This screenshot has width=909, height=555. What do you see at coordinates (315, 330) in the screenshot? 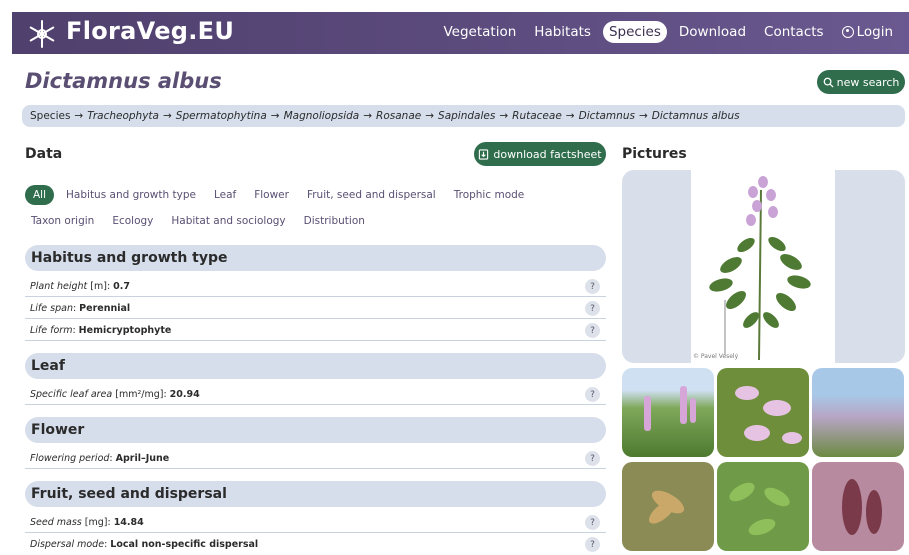
I see `trait-row: Life form: Hemicryptophyte ?` at bounding box center [315, 330].